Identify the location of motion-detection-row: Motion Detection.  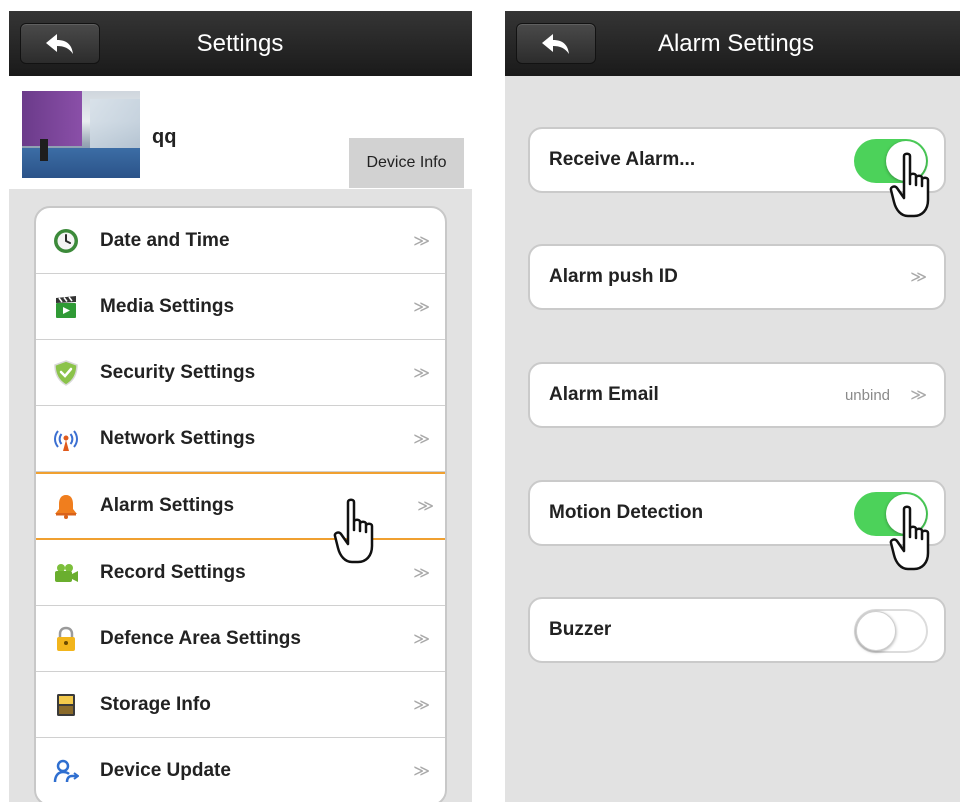
(737, 513).